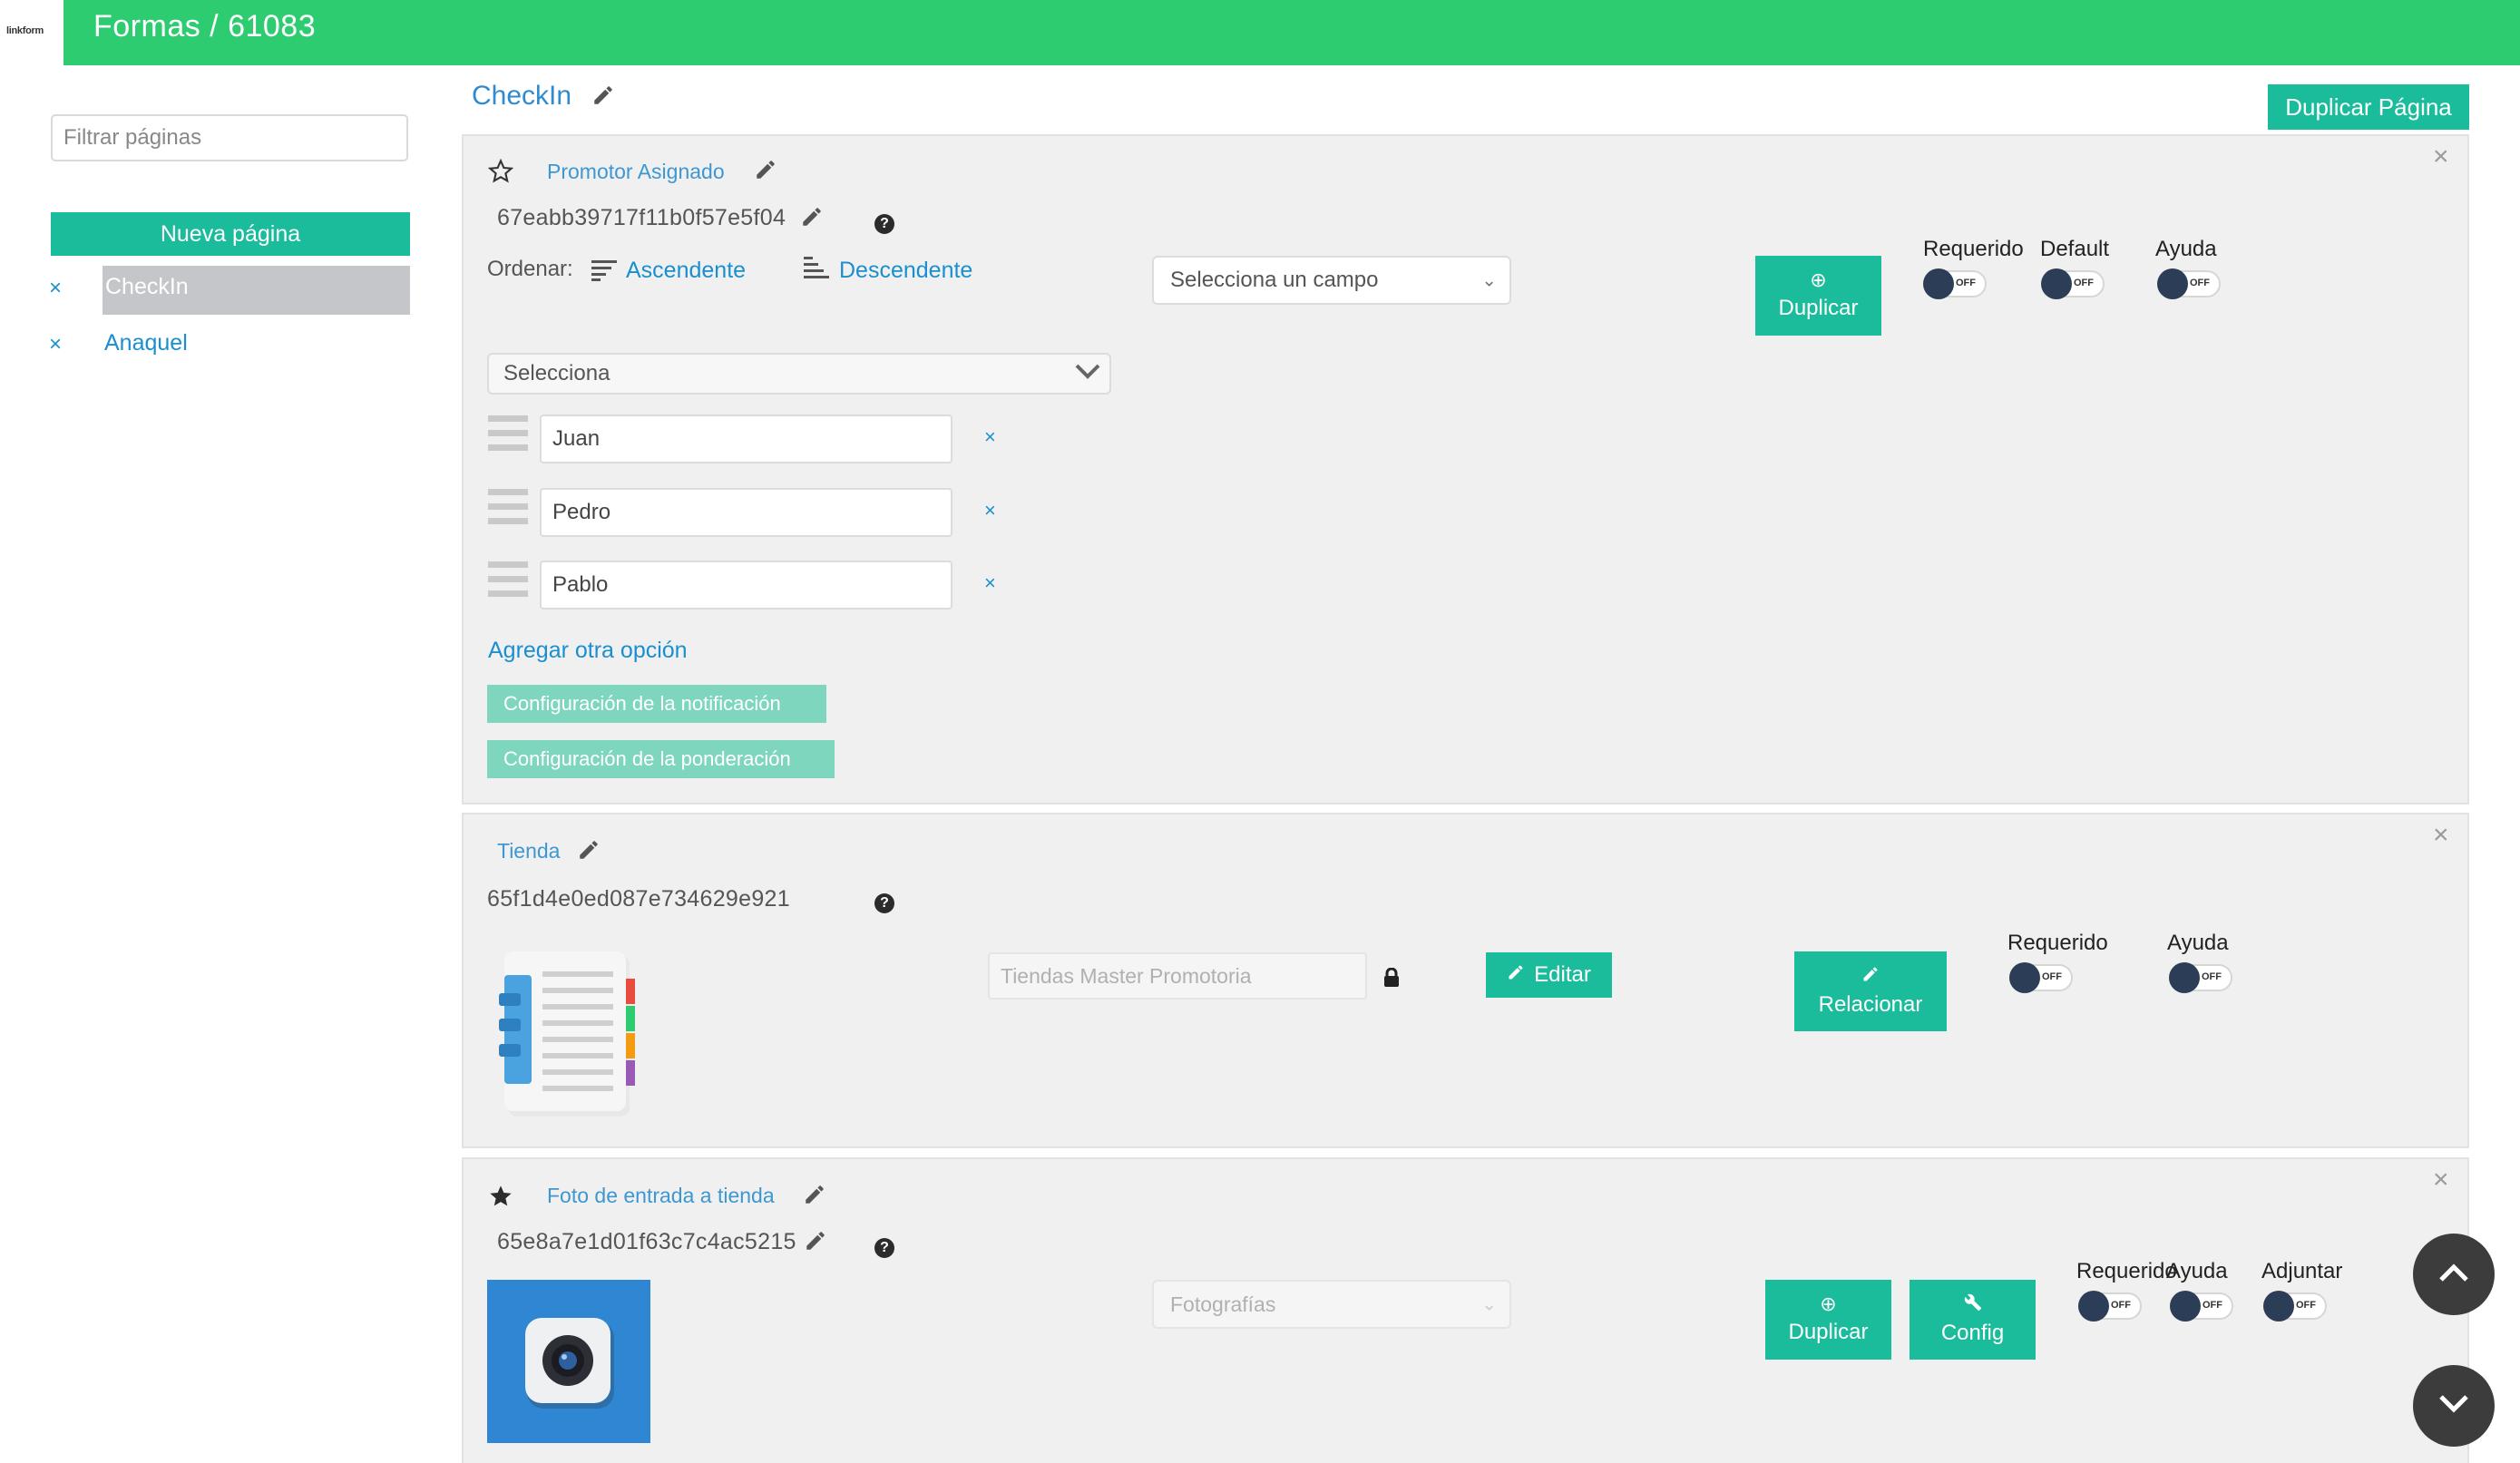 Image resolution: width=2520 pixels, height=1463 pixels. Describe the element at coordinates (1973, 1333) in the screenshot. I see `config-label: Config` at that location.